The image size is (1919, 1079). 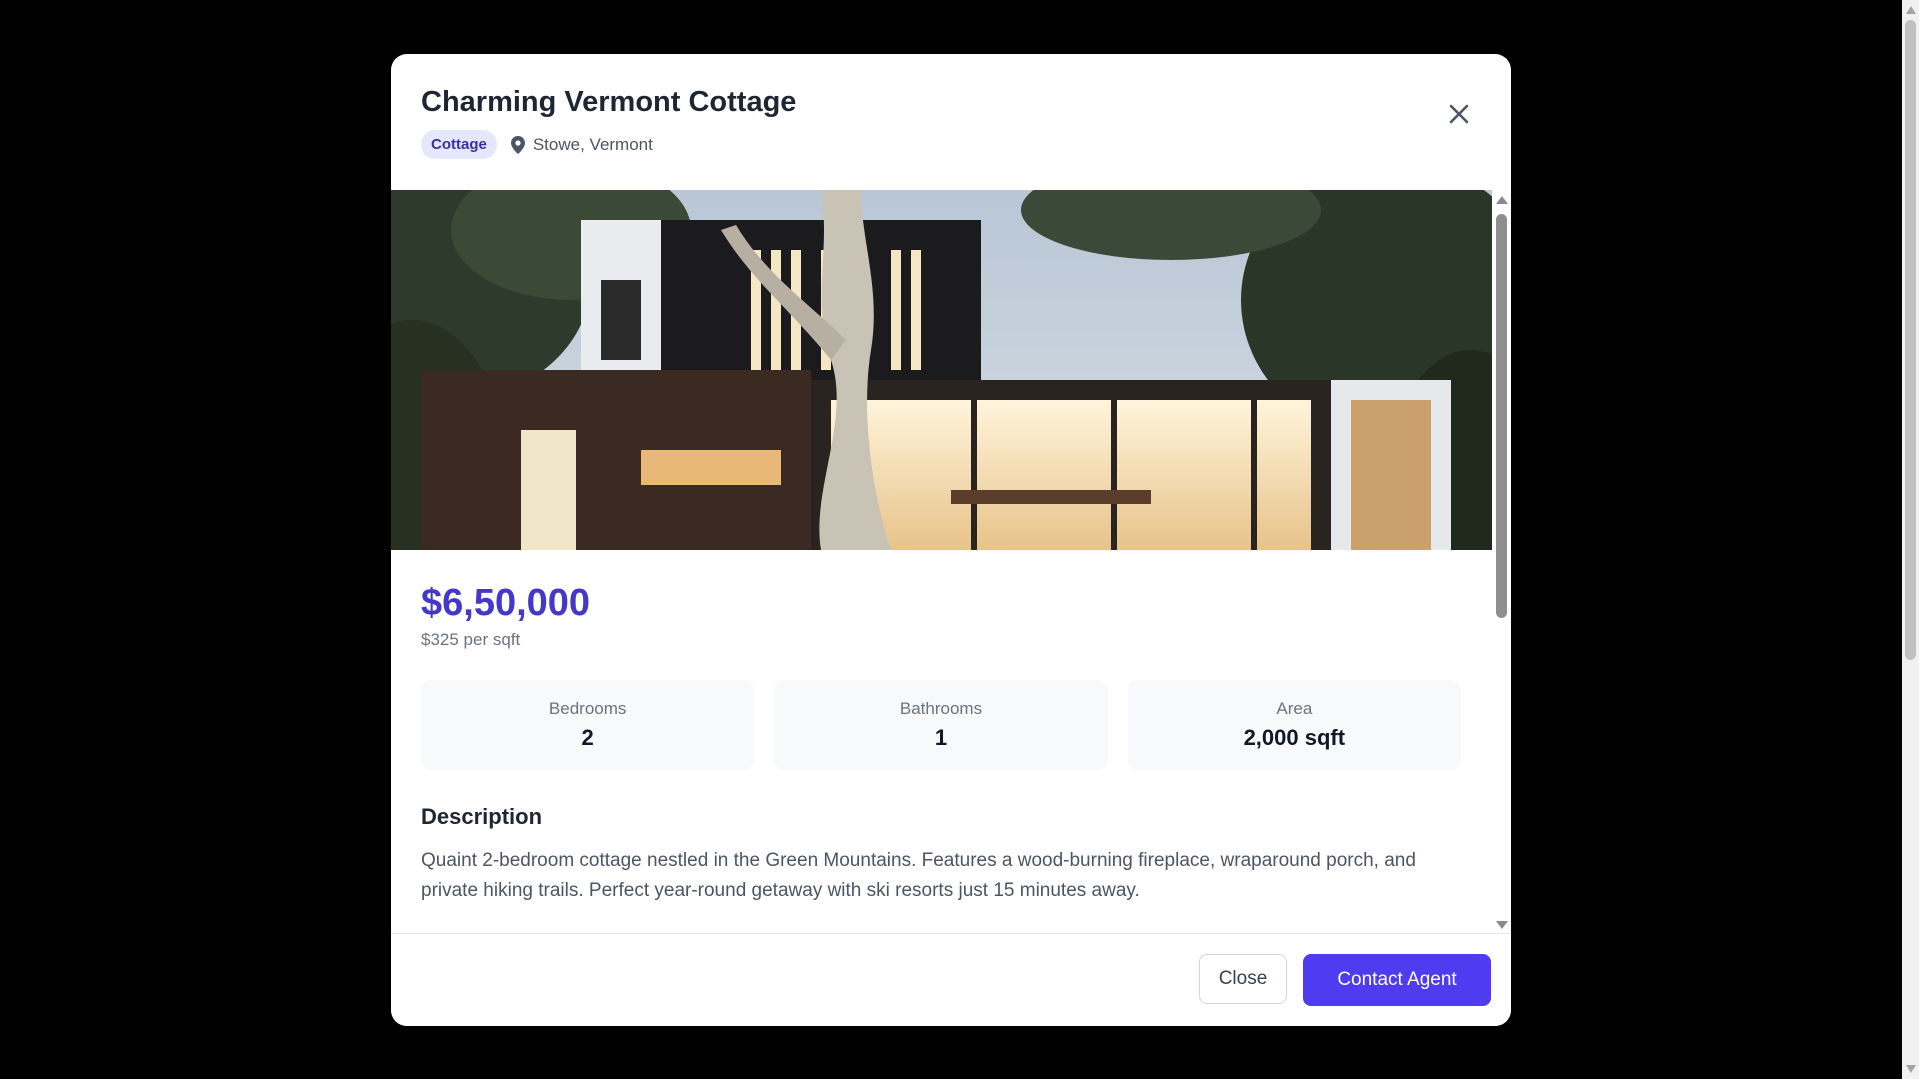 I want to click on page-scroll-up-icon, so click(x=1911, y=10).